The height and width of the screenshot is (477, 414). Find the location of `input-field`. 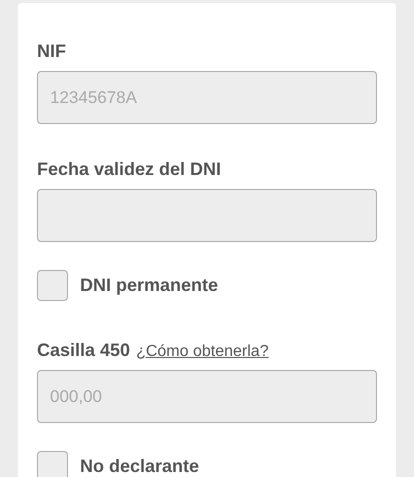

input-field is located at coordinates (207, 215).